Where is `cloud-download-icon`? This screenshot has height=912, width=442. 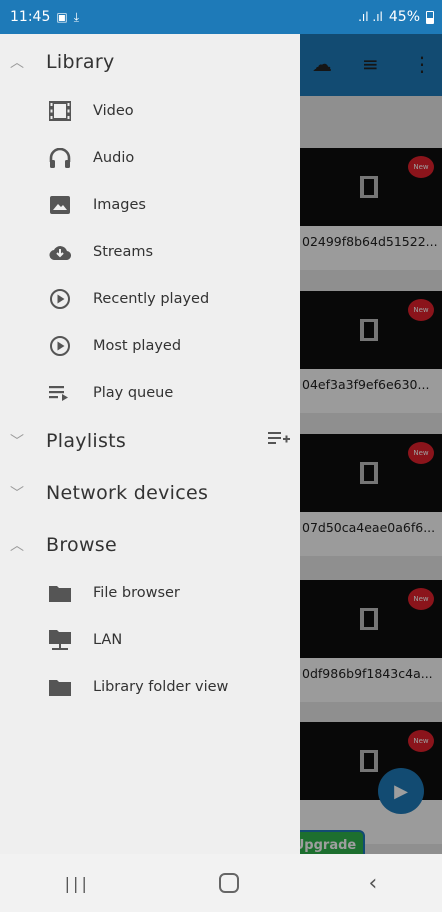
cloud-download-icon is located at coordinates (60, 252).